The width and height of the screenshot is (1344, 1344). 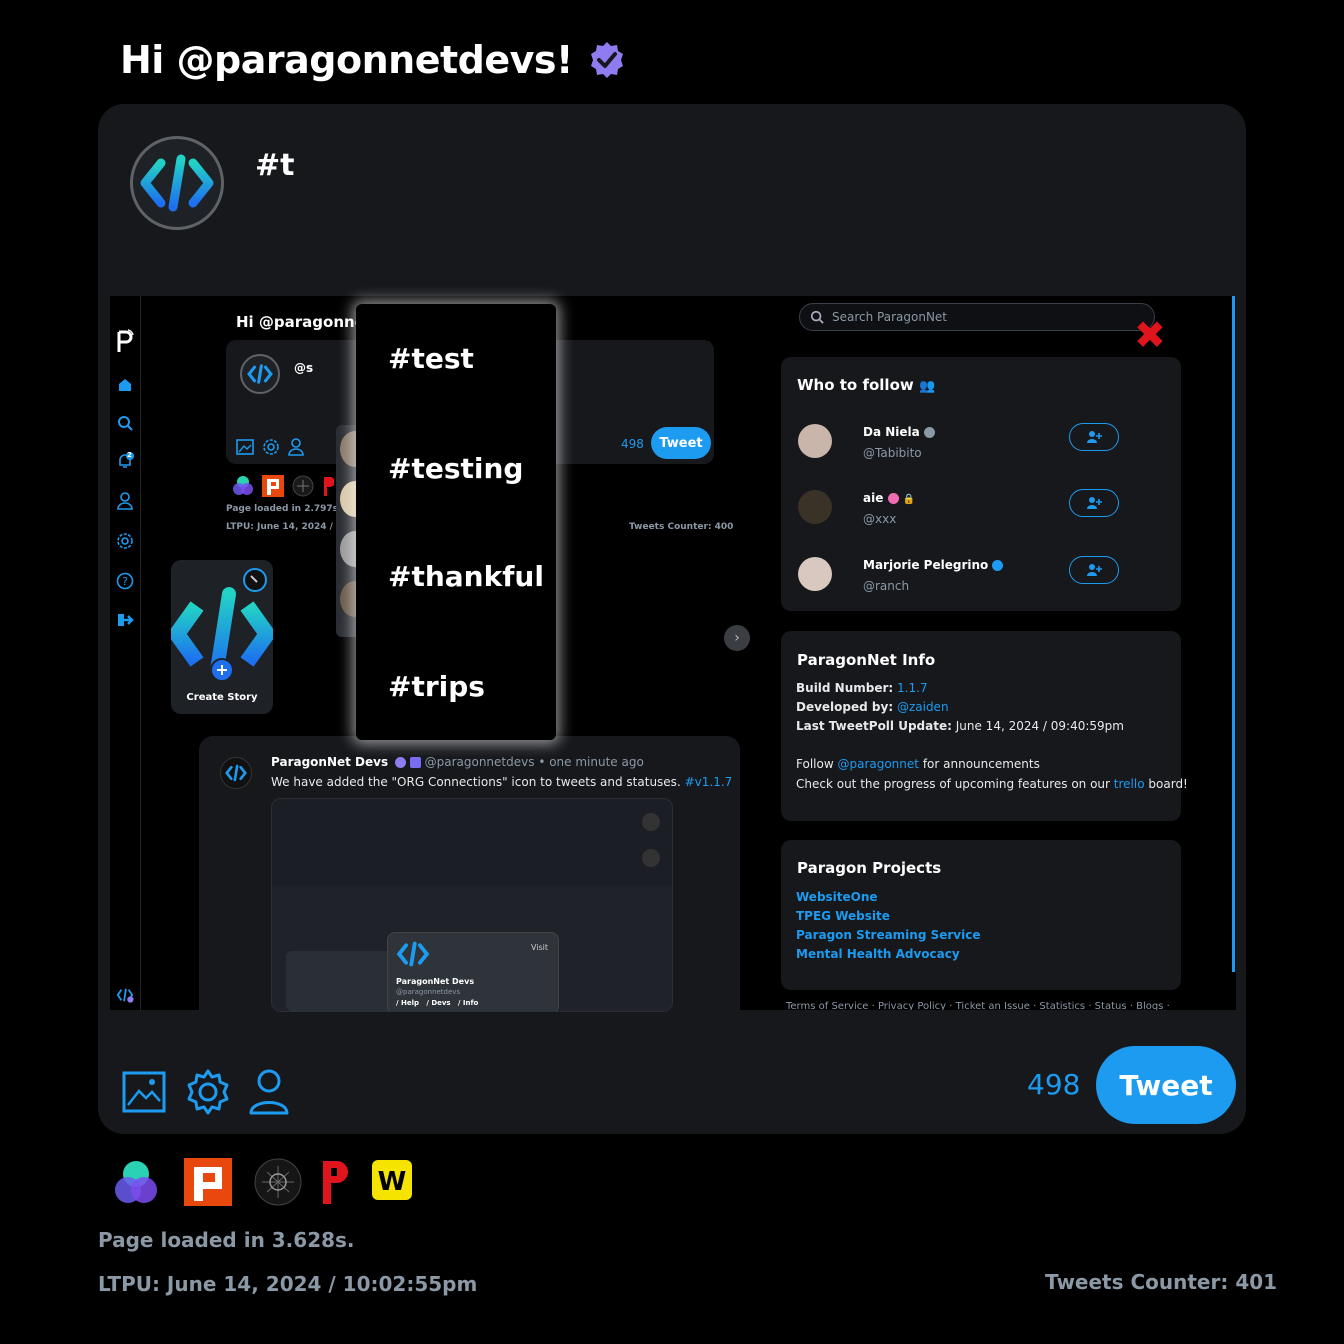 I want to click on who-to-follow-card, so click(x=981, y=484).